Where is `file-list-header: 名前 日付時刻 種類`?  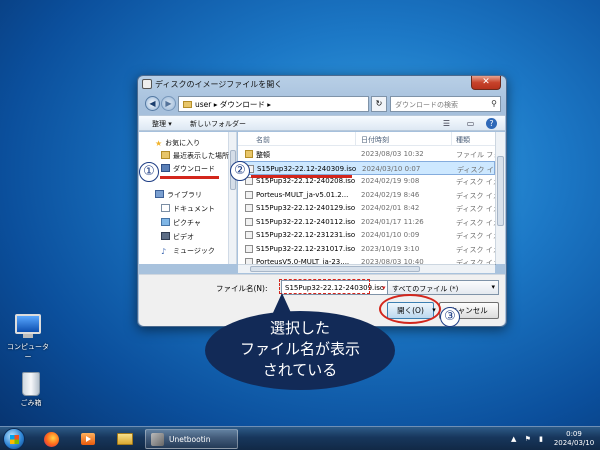 file-list-header: 名前 日付時刻 種類 is located at coordinates (366, 139).